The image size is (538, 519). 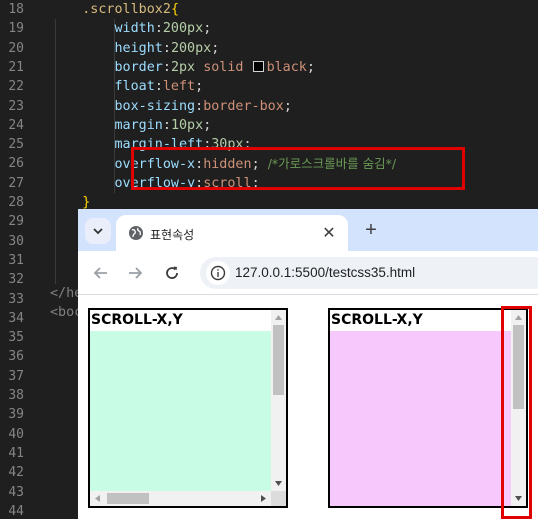 I want to click on line-number: 30, so click(x=16, y=241).